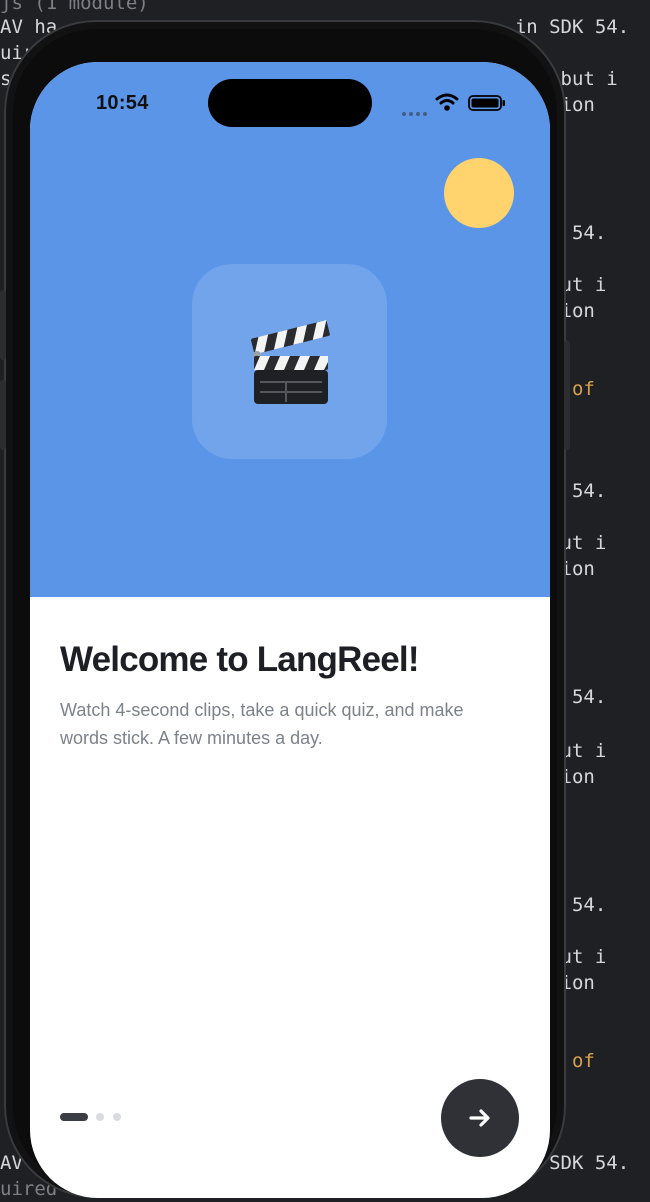 The width and height of the screenshot is (650, 1202). I want to click on arrow-right-icon, so click(479, 1118).